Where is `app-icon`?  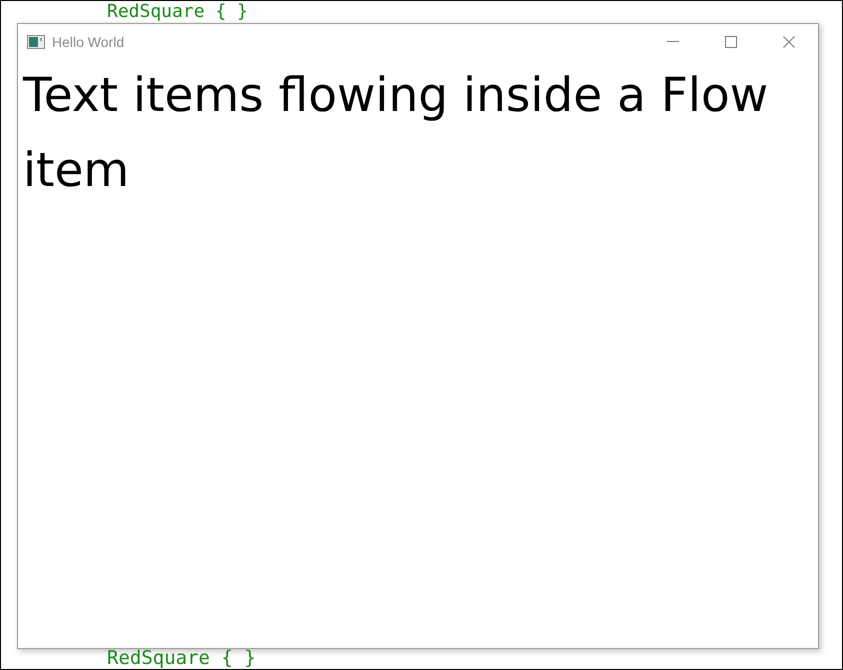 app-icon is located at coordinates (36, 42).